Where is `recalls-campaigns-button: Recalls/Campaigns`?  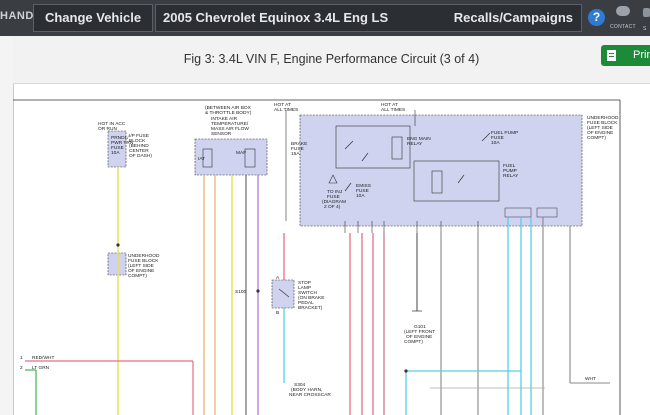
recalls-campaigns-button: Recalls/Campaigns is located at coordinates (513, 18).